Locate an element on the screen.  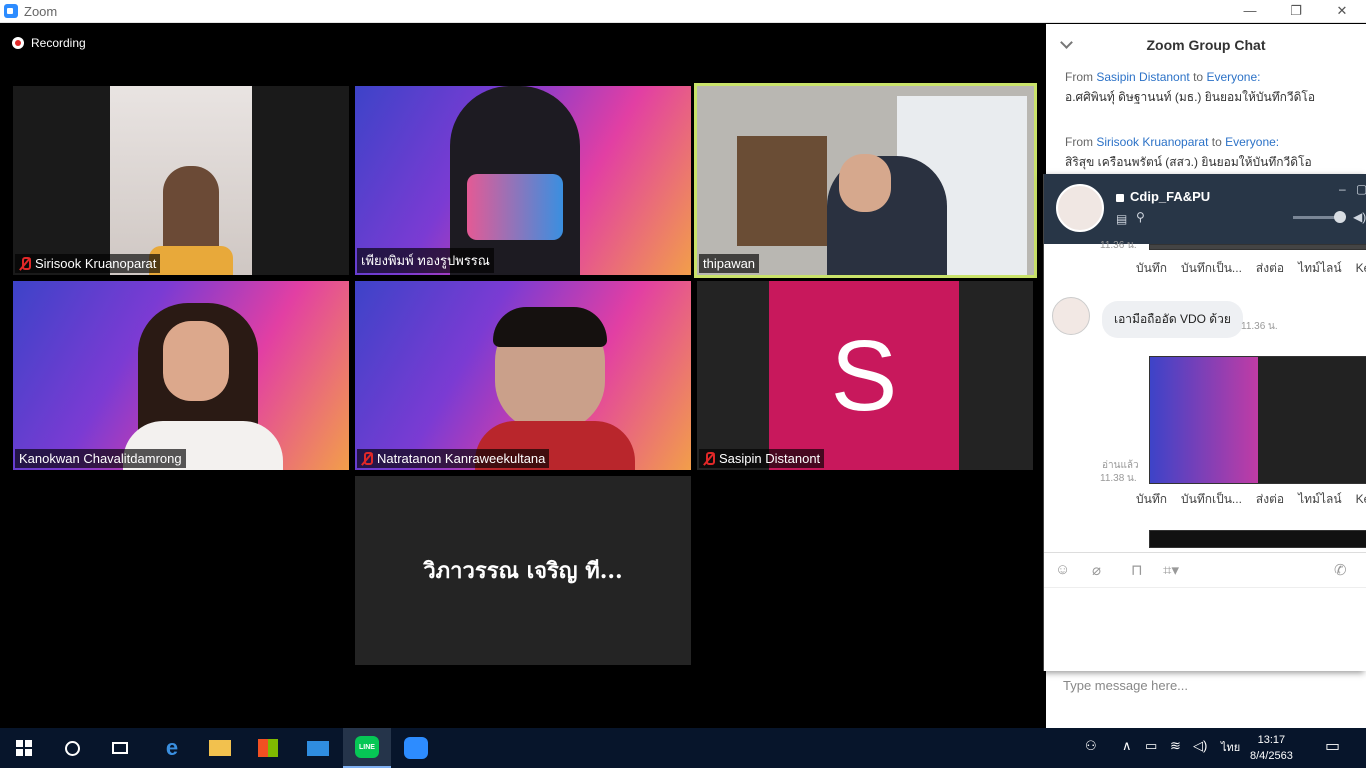
start-button is located at coordinates (24, 748).